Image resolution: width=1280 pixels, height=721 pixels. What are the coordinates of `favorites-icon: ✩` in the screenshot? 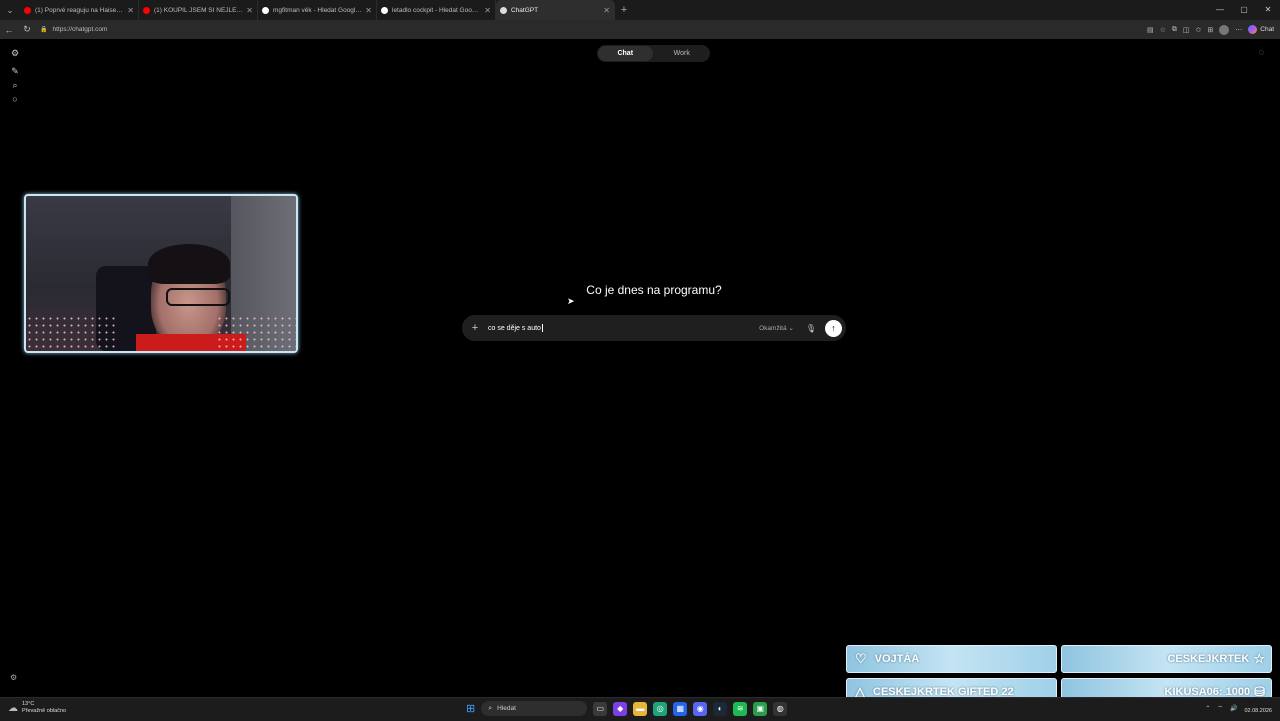 It's located at (1199, 30).